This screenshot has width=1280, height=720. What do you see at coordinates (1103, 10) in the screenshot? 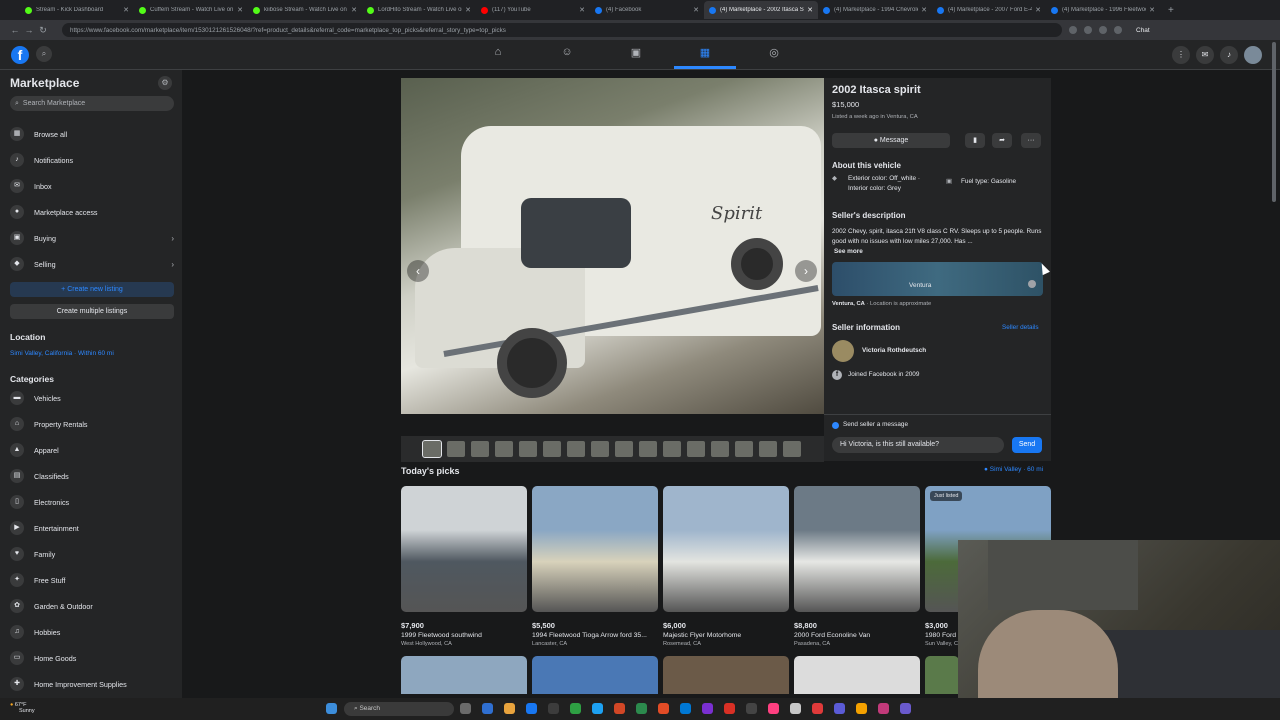
I see `browser-tab: (4) Marketplace - 1996 Fleetwoo ✕` at bounding box center [1103, 10].